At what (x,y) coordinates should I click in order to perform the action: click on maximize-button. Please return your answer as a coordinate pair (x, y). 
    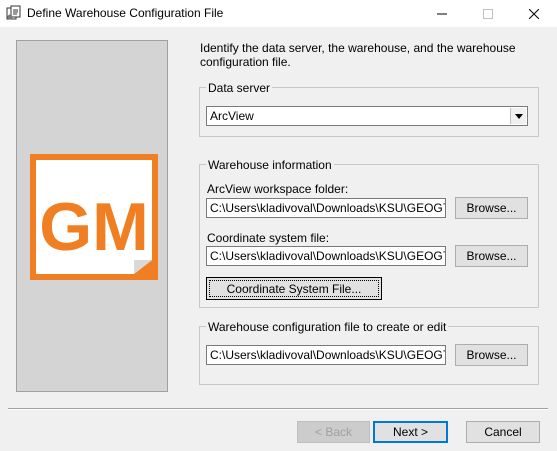
    Looking at the image, I should click on (488, 13).